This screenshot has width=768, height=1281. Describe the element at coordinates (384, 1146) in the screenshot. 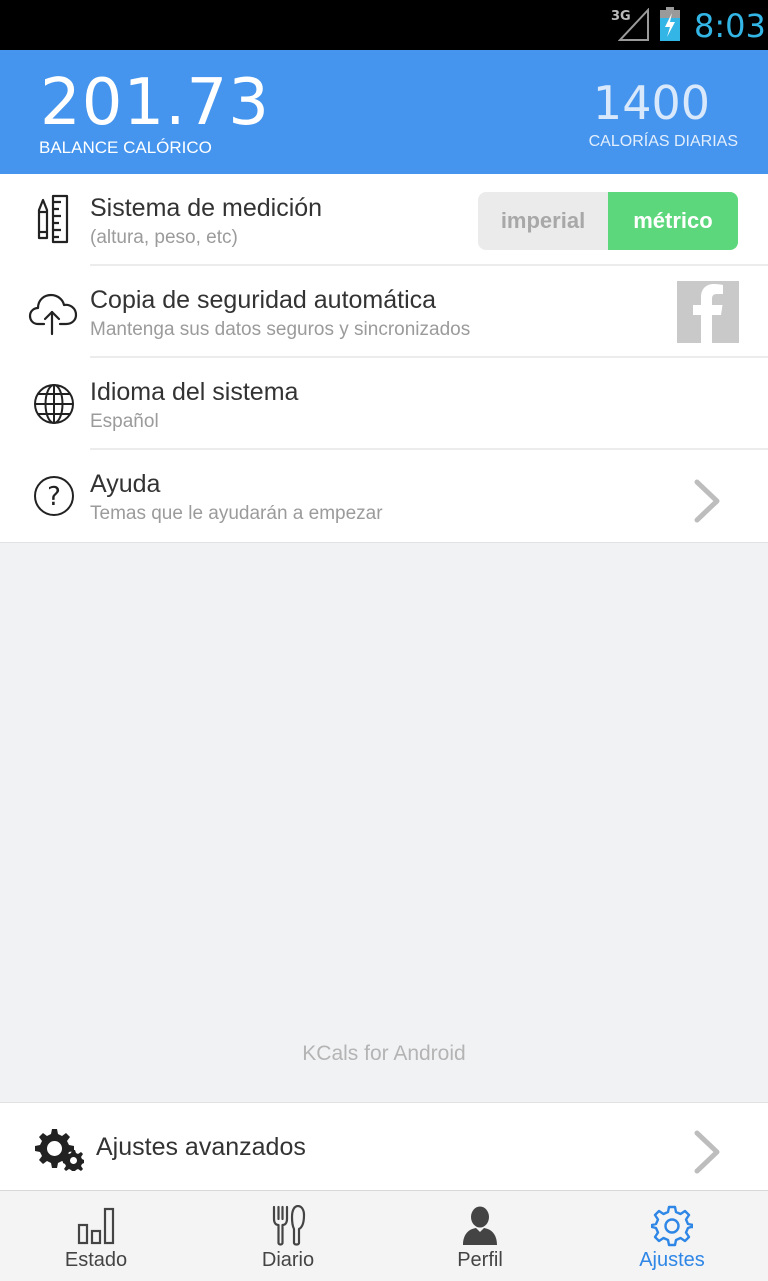

I see `advanced-settings-row: Ajustes avanzados` at that location.